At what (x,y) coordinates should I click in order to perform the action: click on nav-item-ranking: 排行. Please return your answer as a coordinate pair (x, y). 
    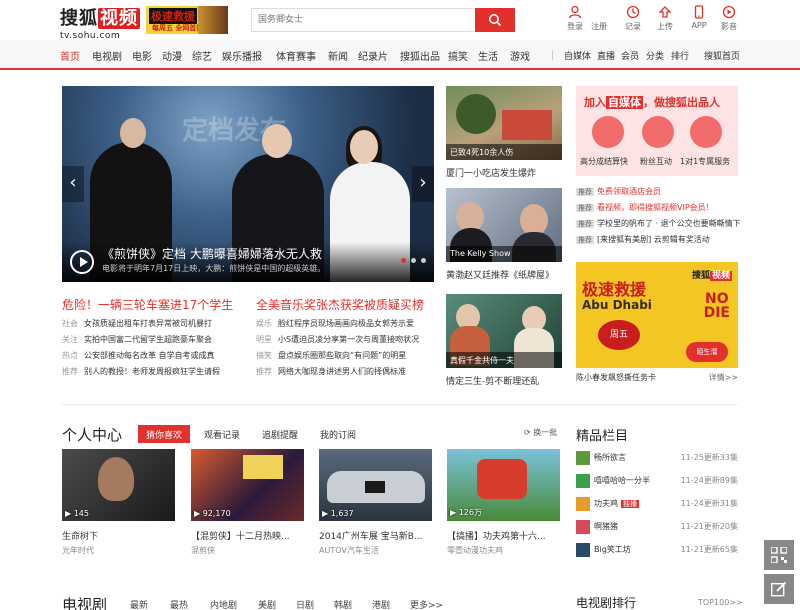
    Looking at the image, I should click on (680, 55).